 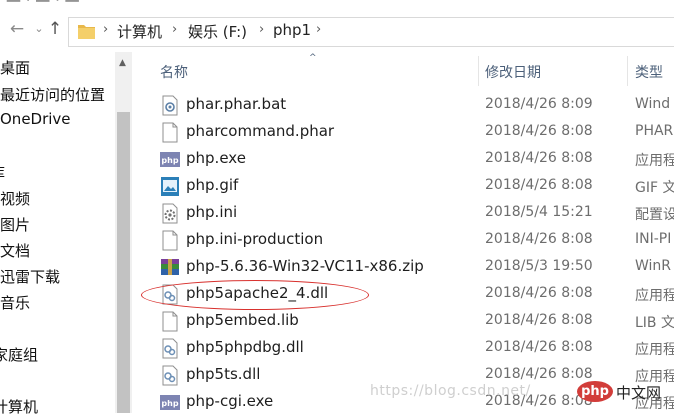 I want to click on up-arrow-icon: ↑, so click(x=55, y=29).